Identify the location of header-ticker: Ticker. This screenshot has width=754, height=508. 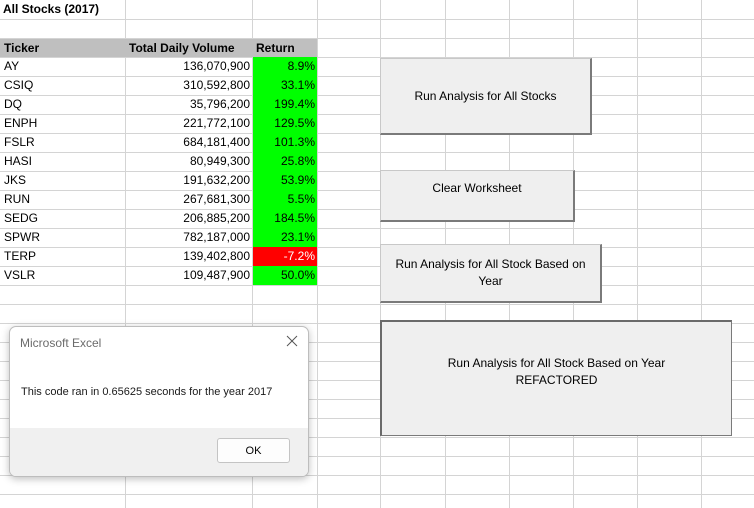
(22, 48).